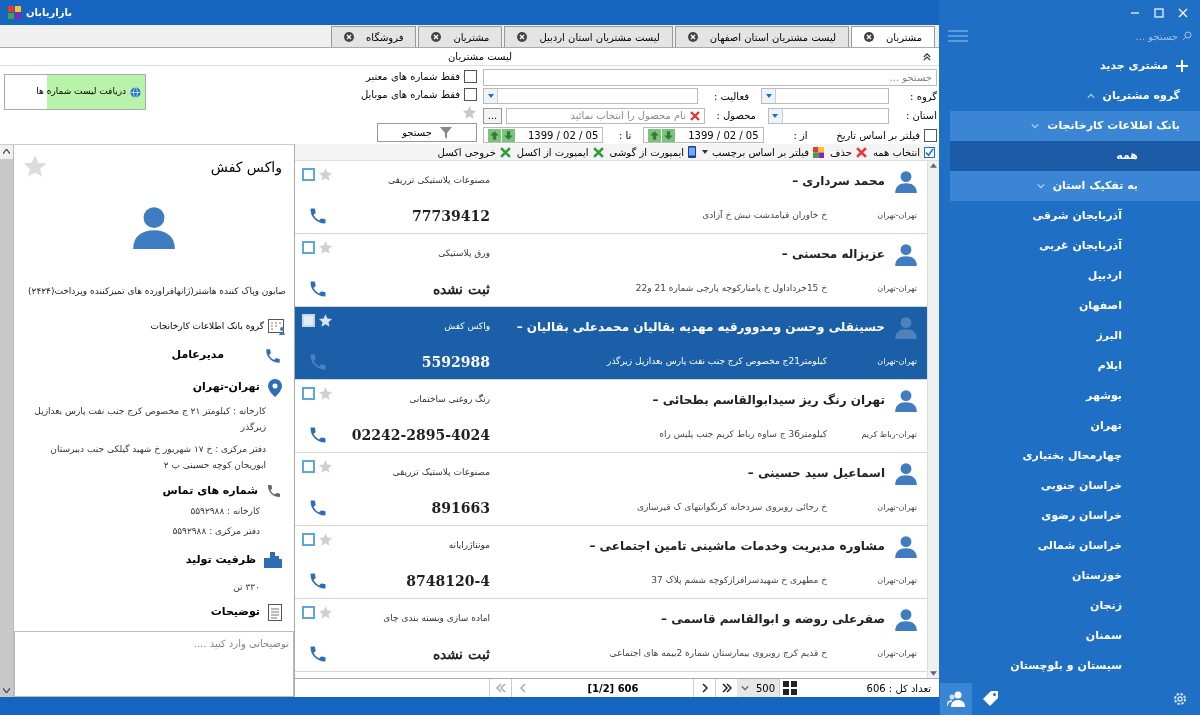  I want to click on nav-item: ایلام, so click(1075, 366).